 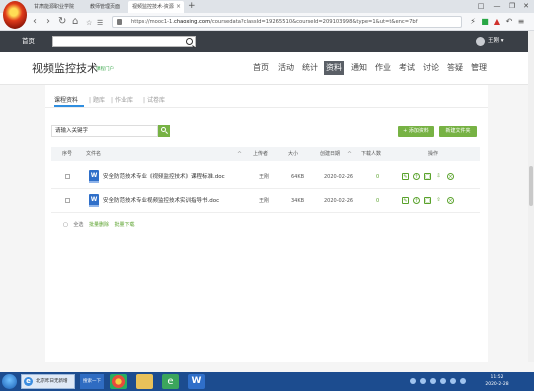 What do you see at coordinates (75, 22) in the screenshot?
I see `home-icon: ⌂` at bounding box center [75, 22].